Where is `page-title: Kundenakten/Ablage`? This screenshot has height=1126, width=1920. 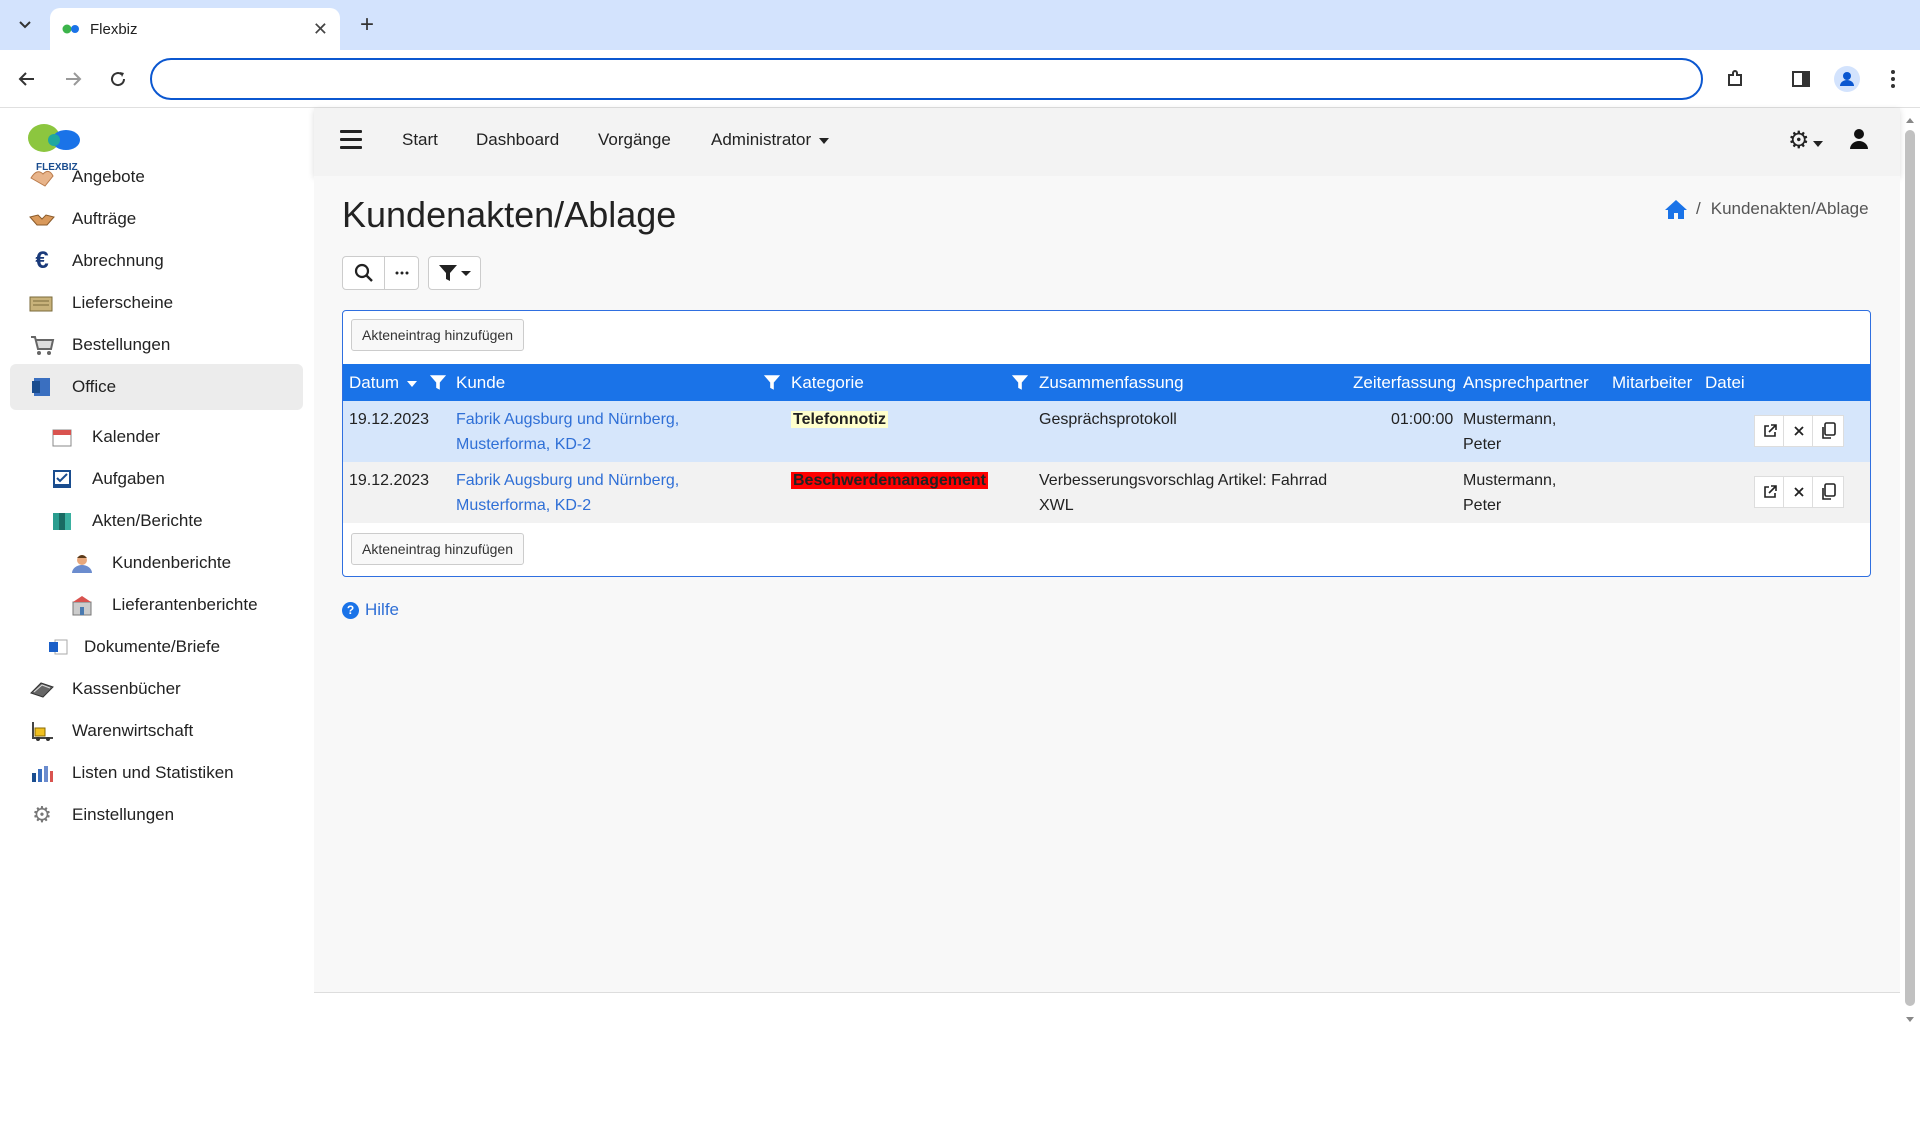 page-title: Kundenakten/Ablage is located at coordinates (509, 214).